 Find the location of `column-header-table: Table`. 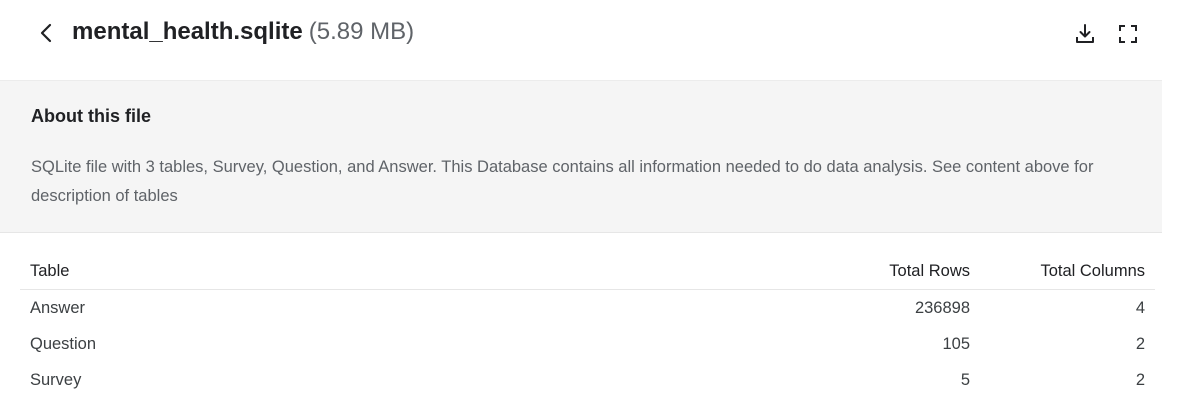

column-header-table: Table is located at coordinates (420, 271).